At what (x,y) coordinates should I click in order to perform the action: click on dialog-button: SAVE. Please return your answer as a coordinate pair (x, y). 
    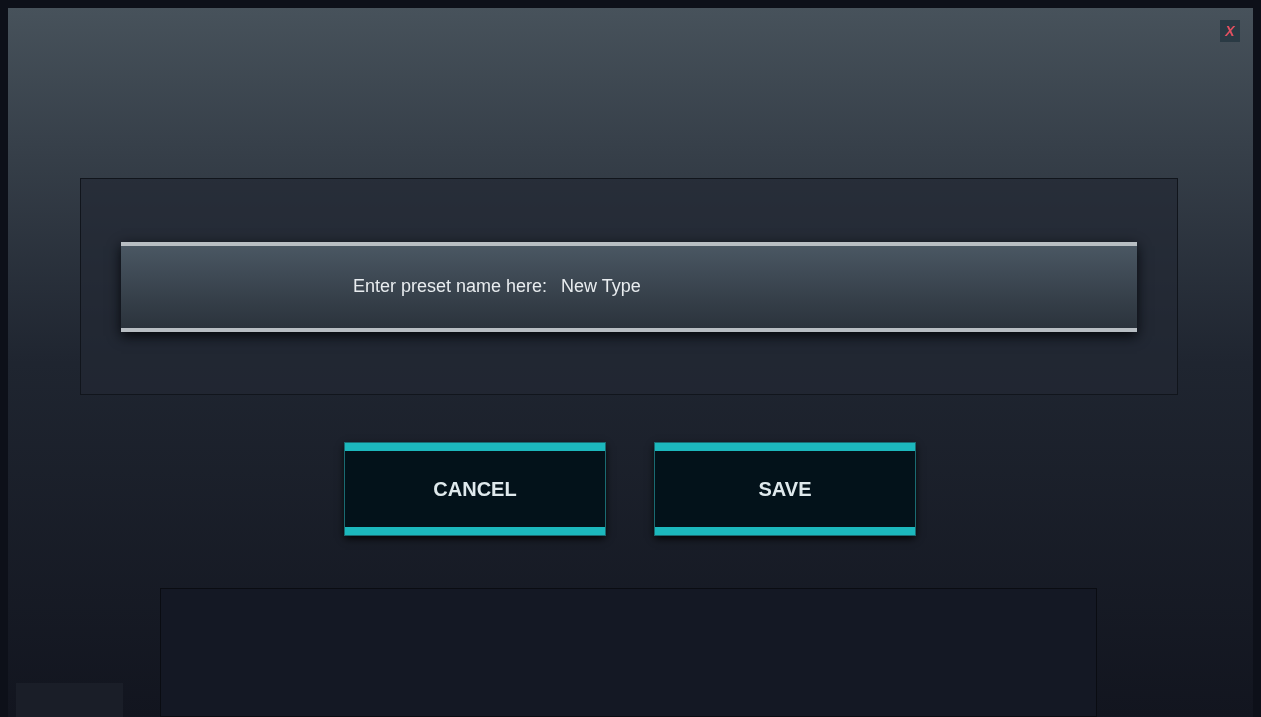
    Looking at the image, I should click on (785, 489).